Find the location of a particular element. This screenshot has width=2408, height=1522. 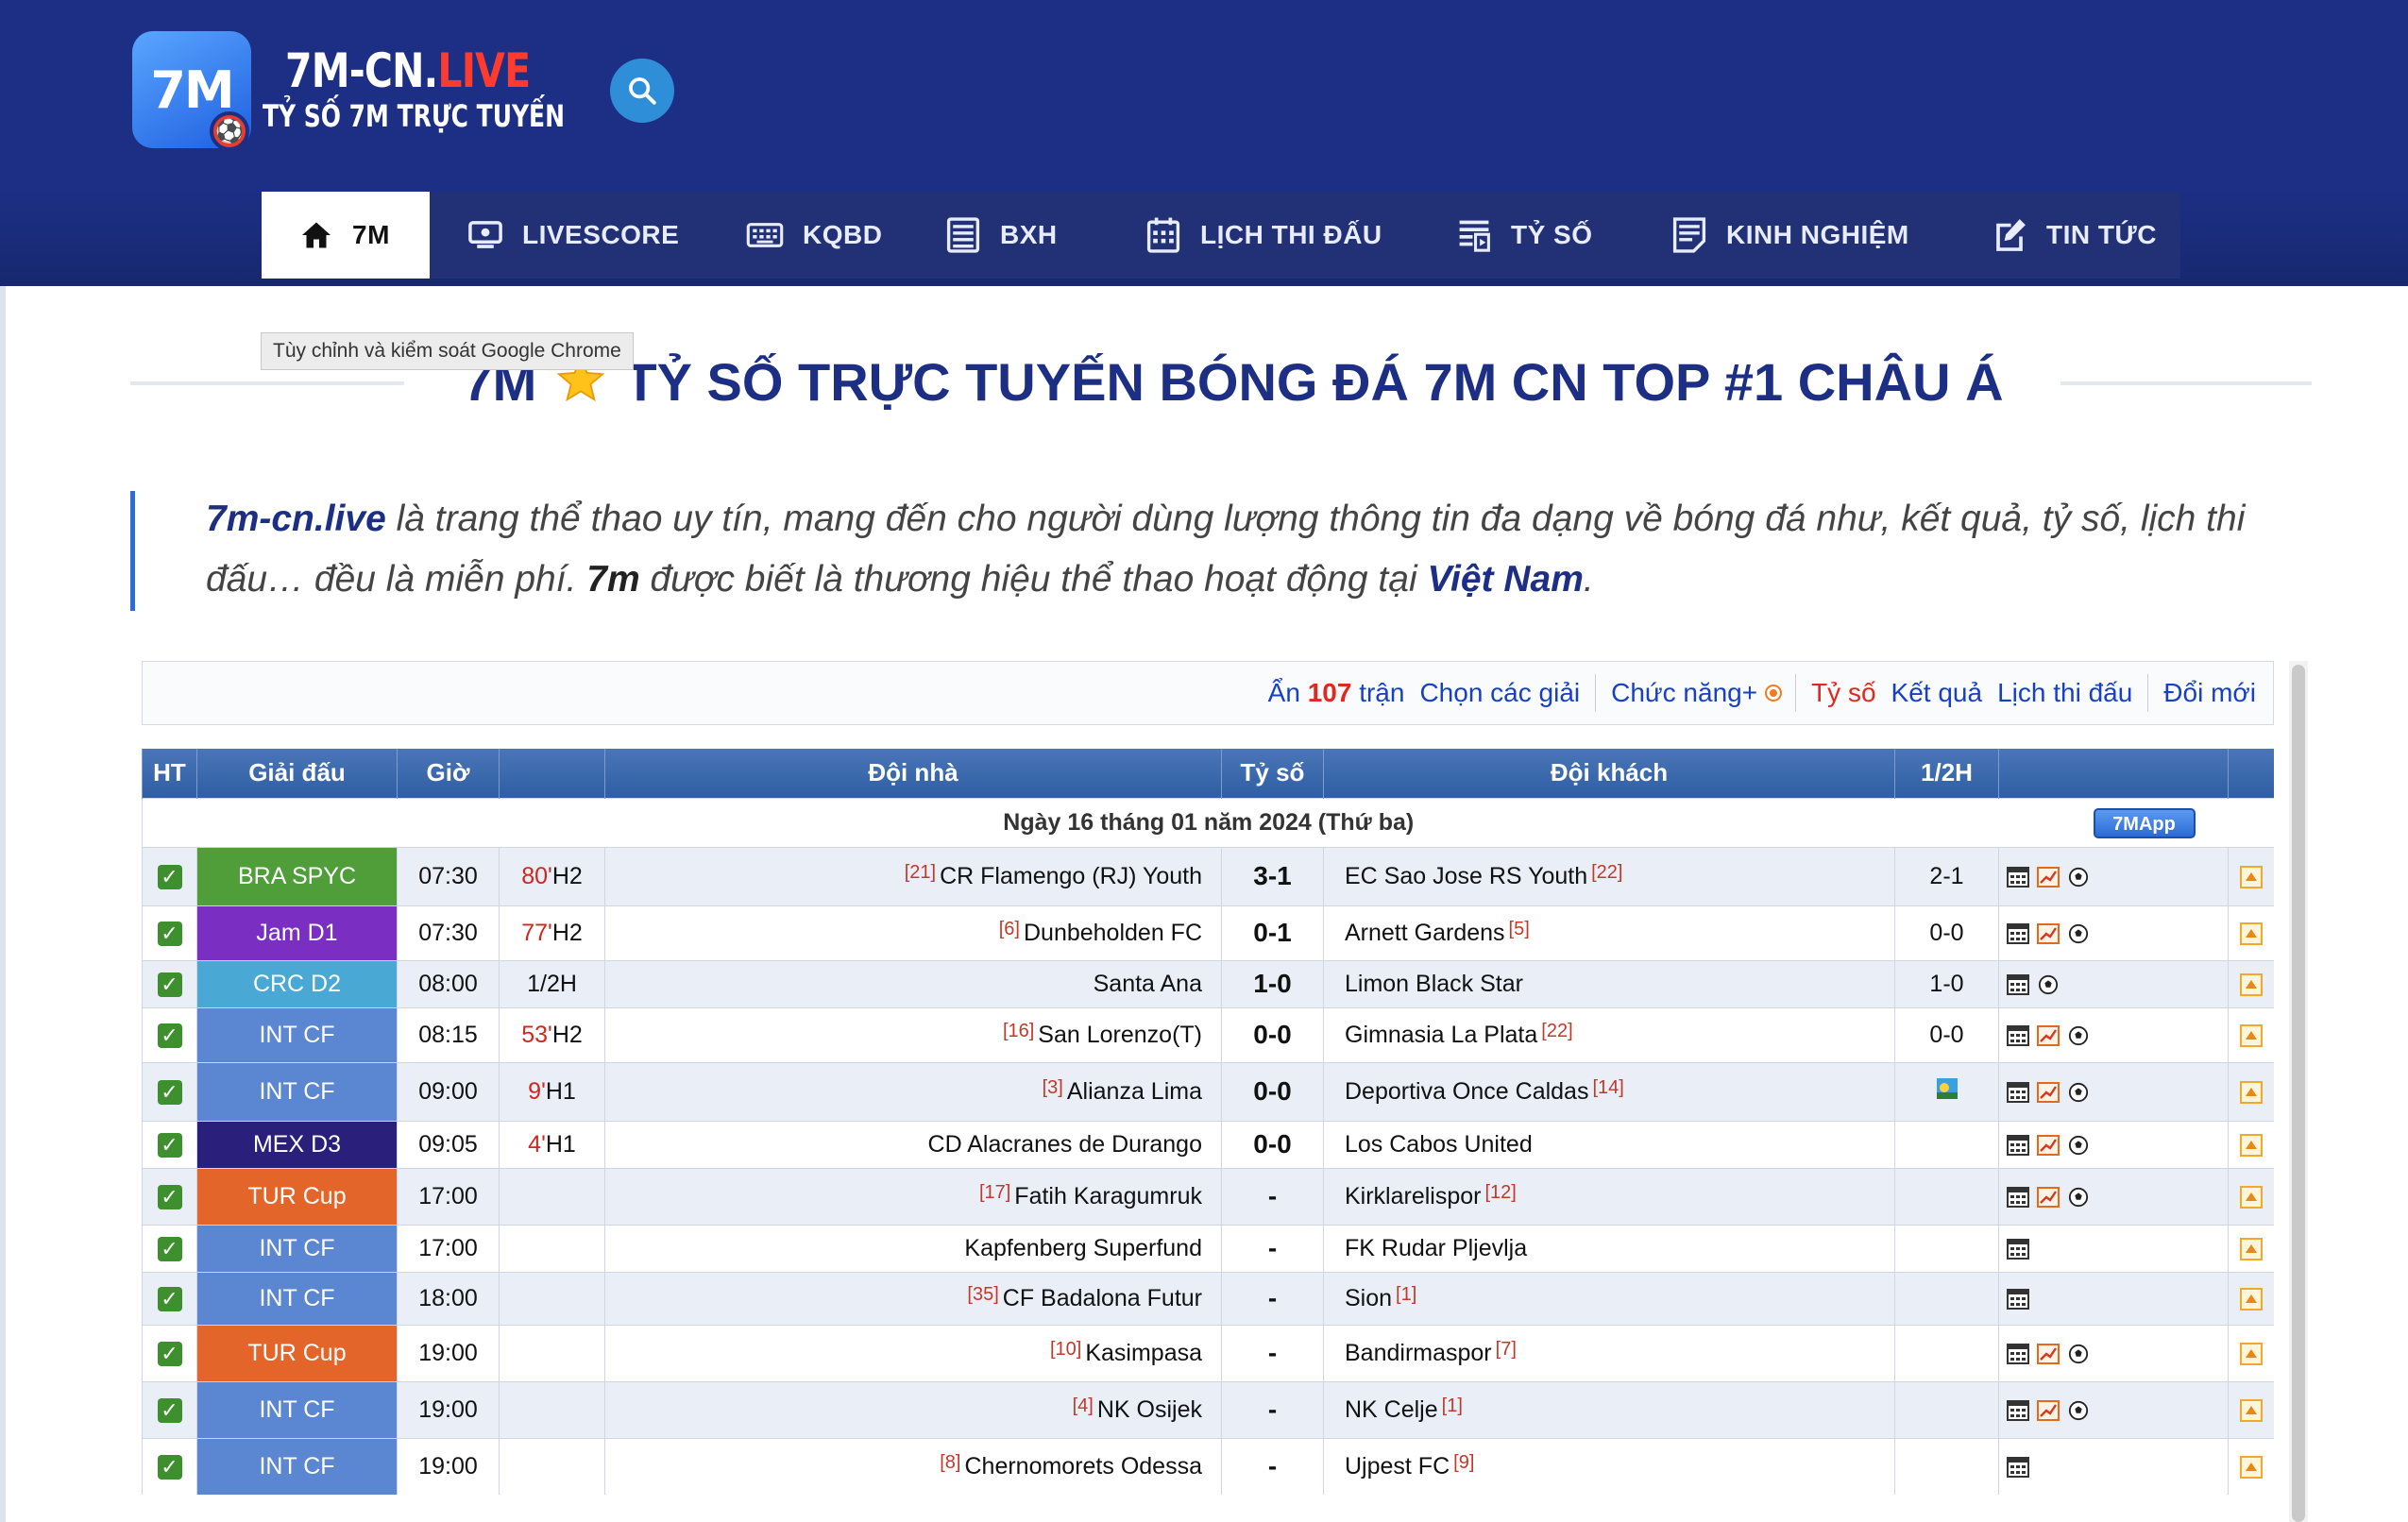

away-team-cell: EC Sao Jose RS Youth [22] is located at coordinates (1609, 875).